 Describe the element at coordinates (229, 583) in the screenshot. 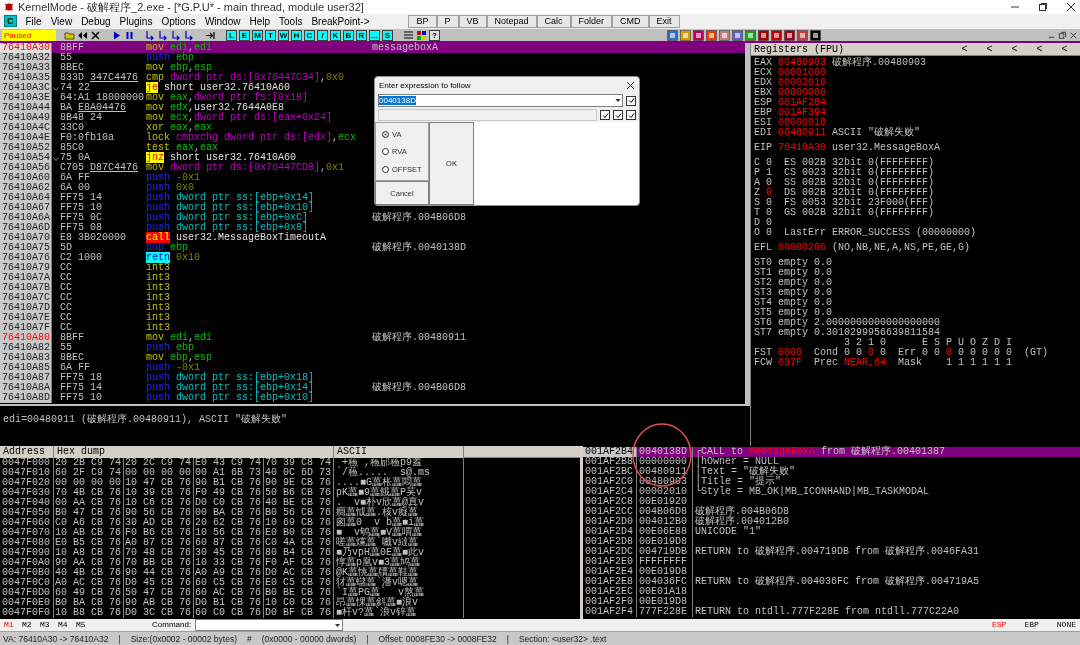

I see `hex-bytes-cell: 60 C5 CB 76` at that location.